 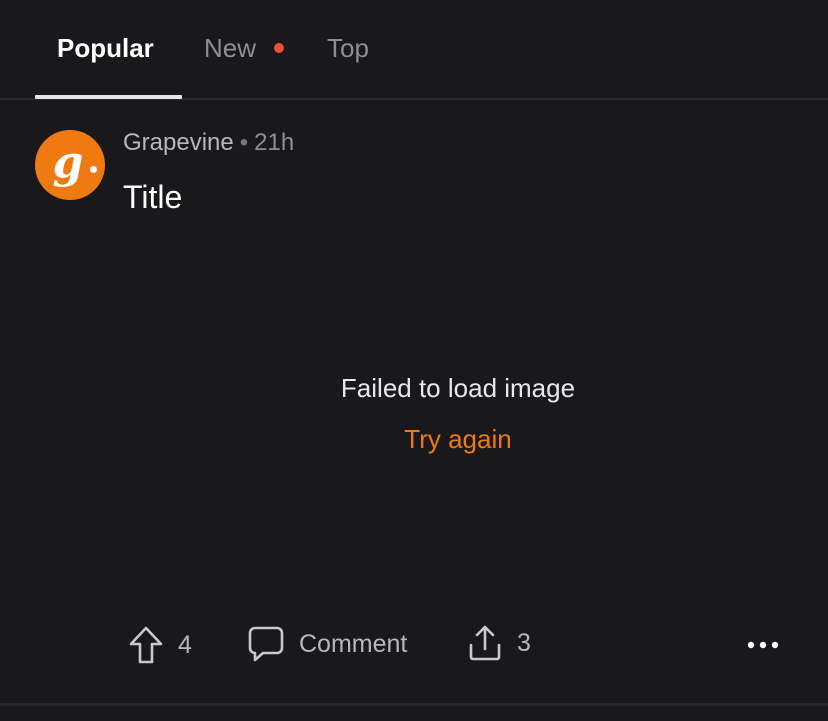 I want to click on community-avatar: g, so click(x=70, y=165).